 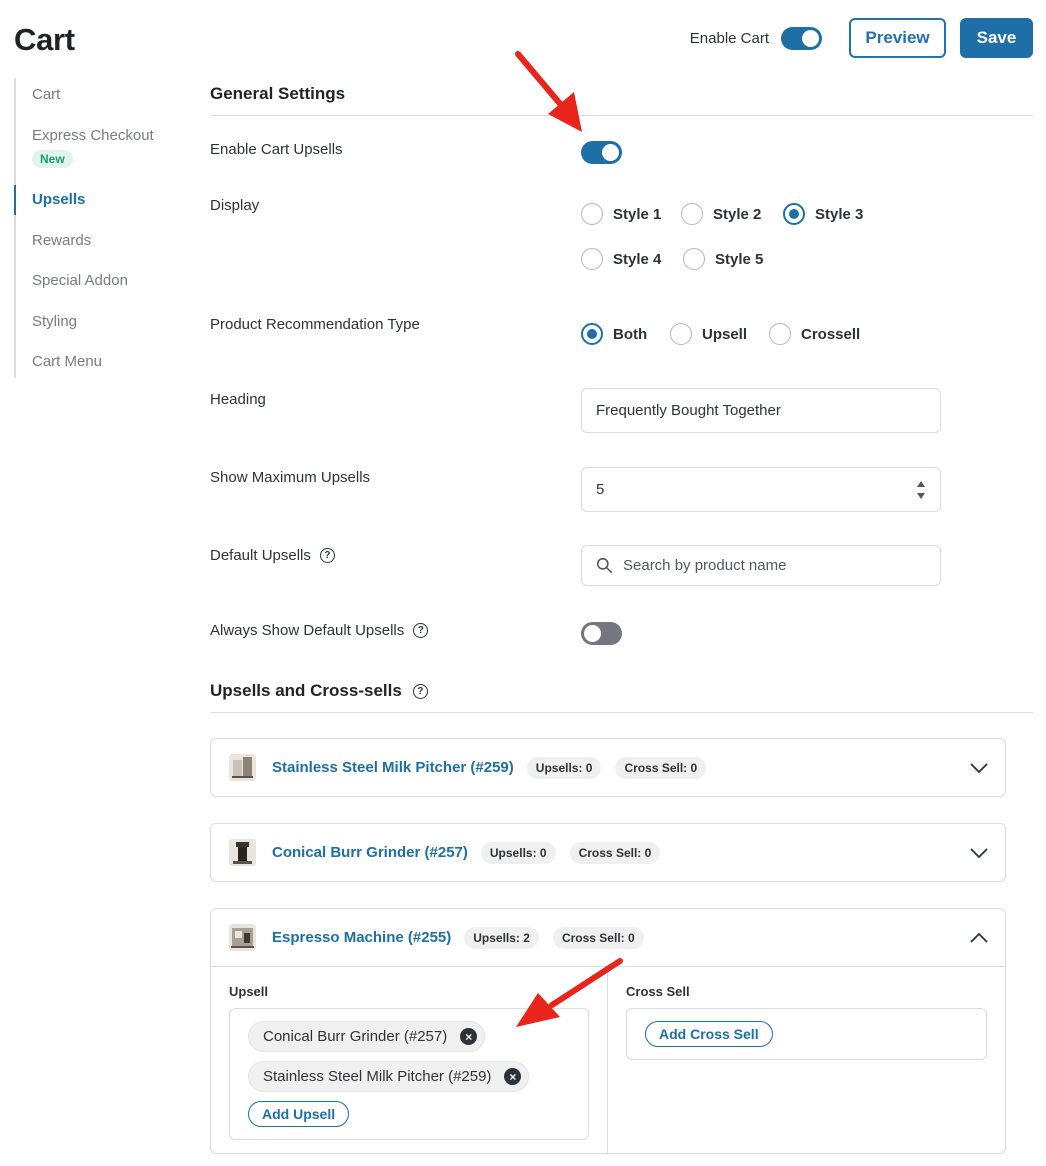 I want to click on chevron-up-icon, so click(x=979, y=938).